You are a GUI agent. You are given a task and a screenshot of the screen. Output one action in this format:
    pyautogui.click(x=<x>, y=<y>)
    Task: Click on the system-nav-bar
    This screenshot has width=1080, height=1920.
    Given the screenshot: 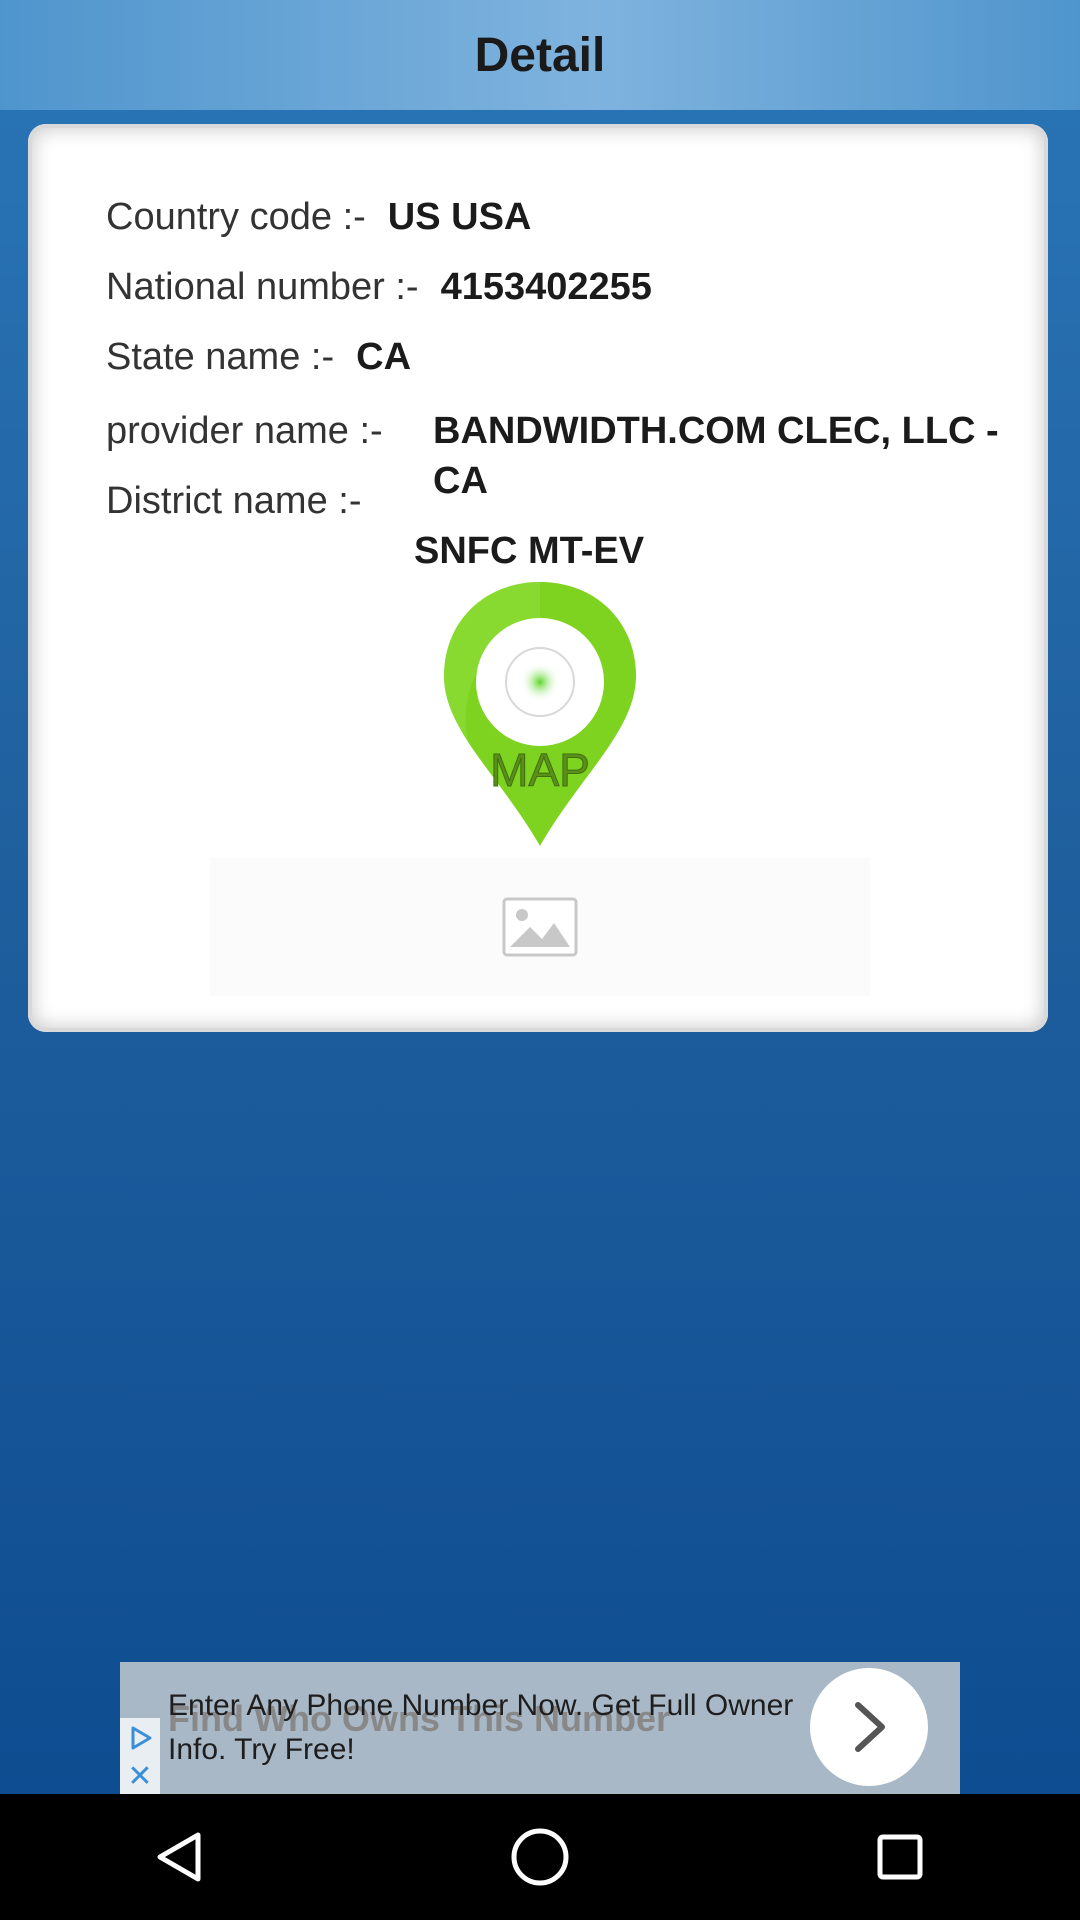 What is the action you would take?
    pyautogui.click(x=540, y=1857)
    